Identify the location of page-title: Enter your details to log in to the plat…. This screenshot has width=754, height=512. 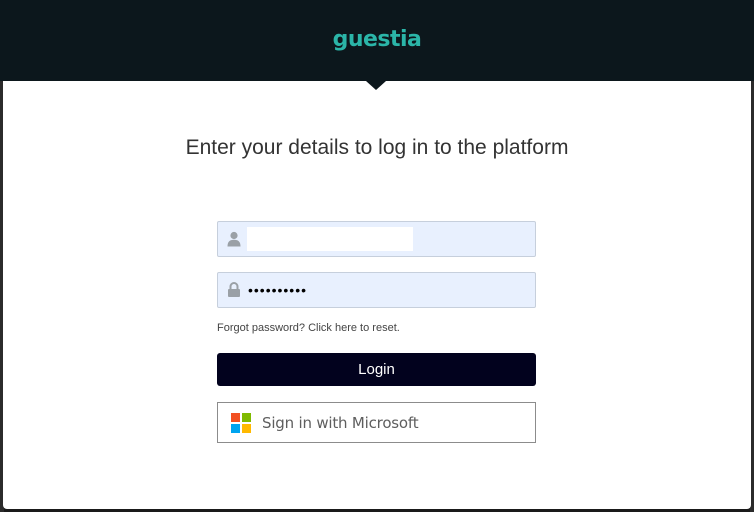
(377, 147).